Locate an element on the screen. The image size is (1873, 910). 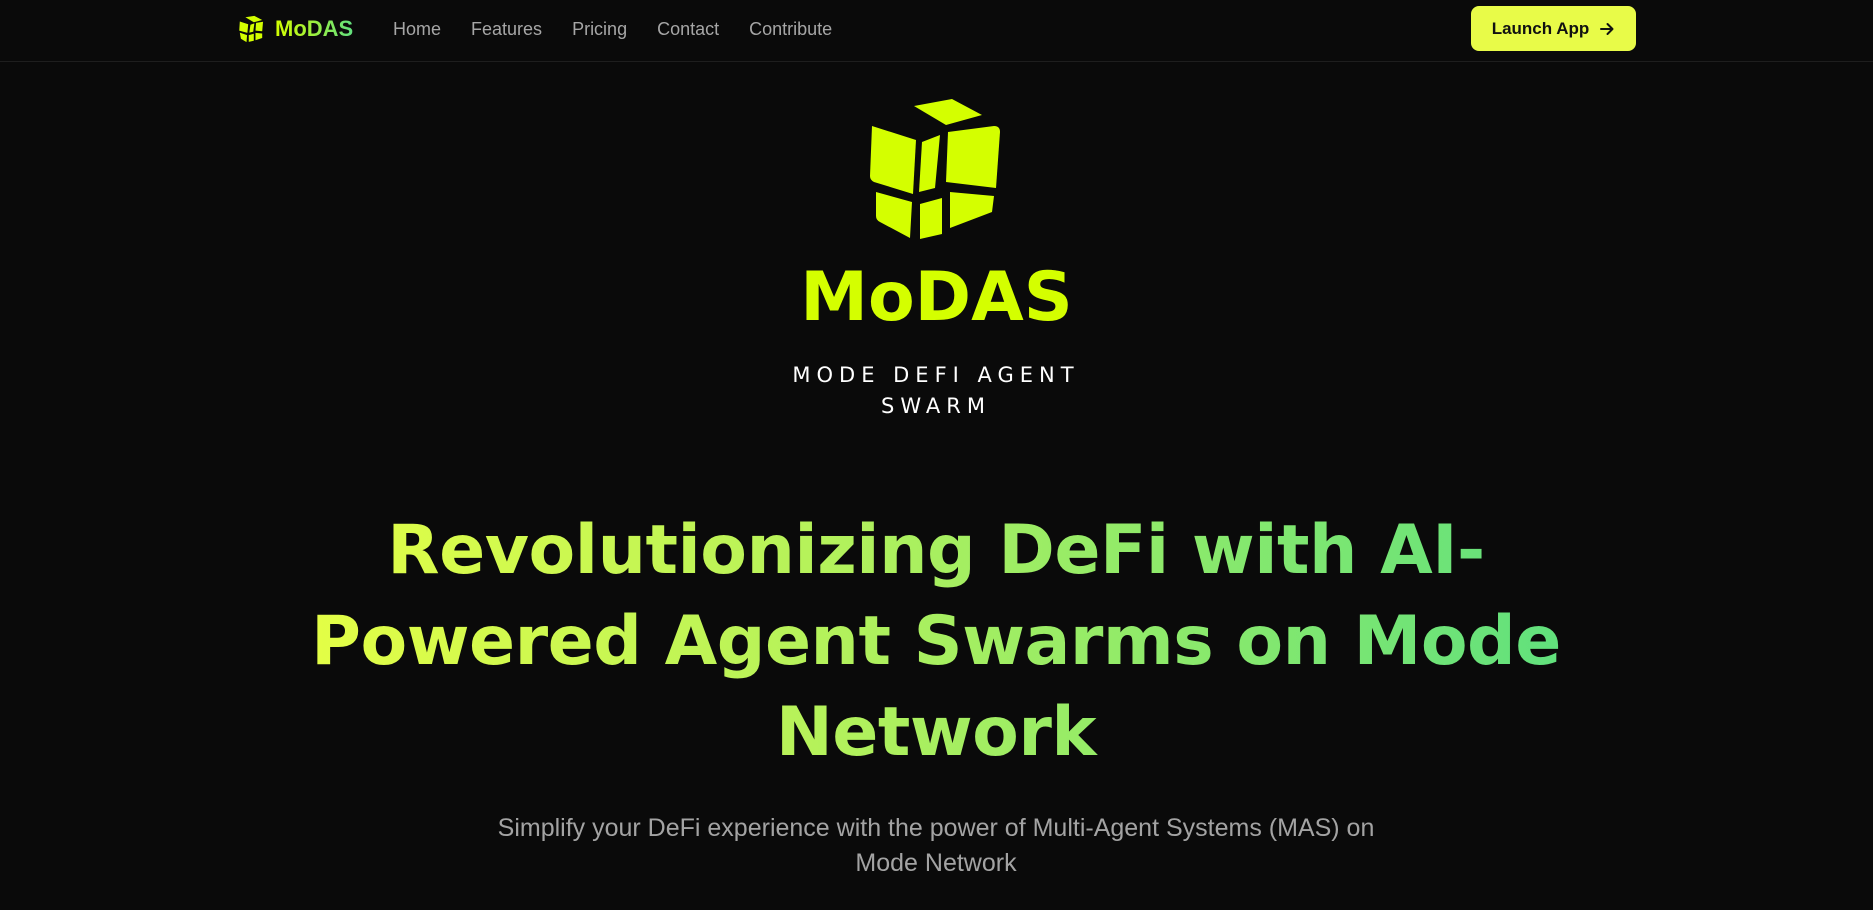
brand-home-link: MoDAS is located at coordinates (295, 29).